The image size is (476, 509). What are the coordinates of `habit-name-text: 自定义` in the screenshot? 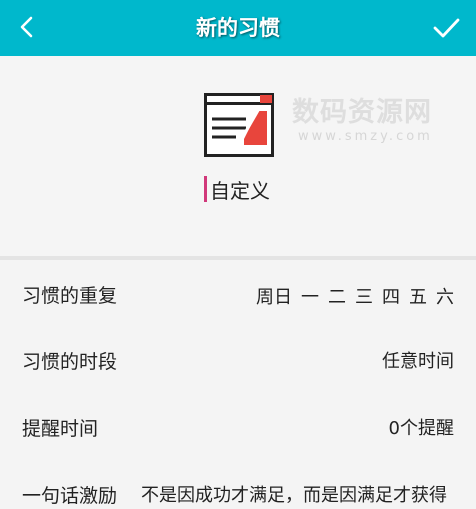 It's located at (240, 190).